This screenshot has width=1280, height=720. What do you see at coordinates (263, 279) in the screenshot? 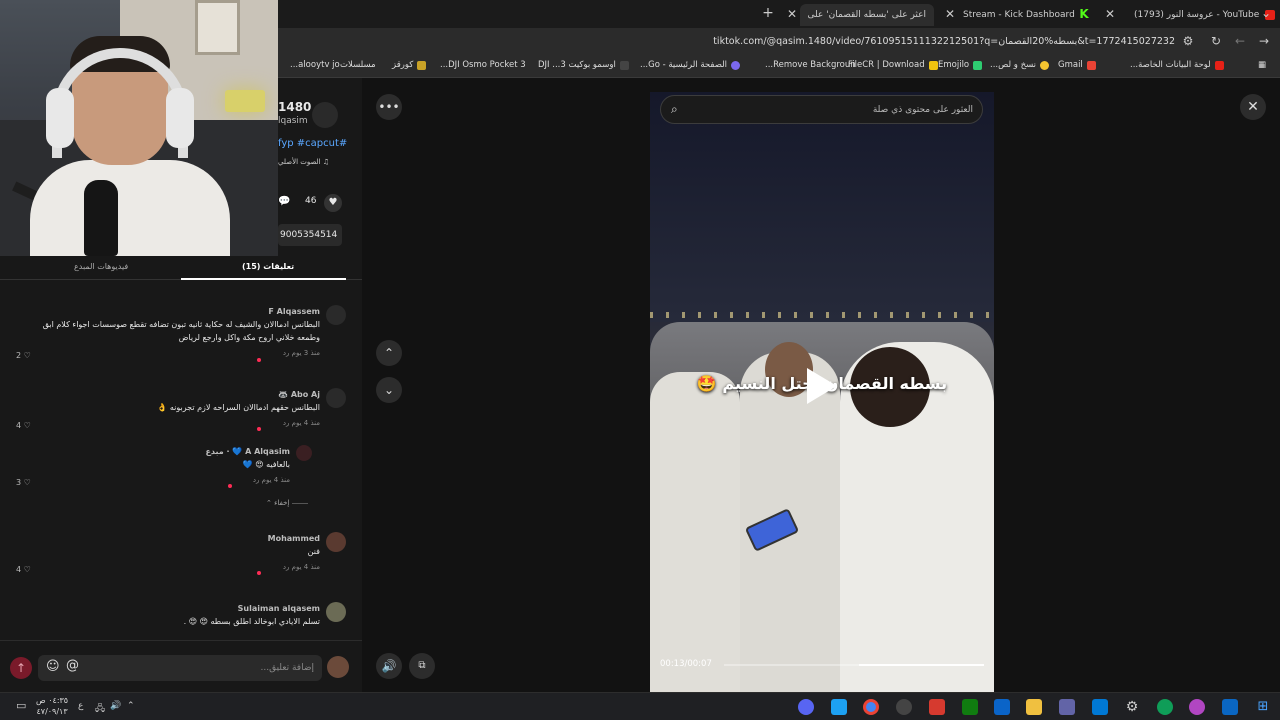
I see `active-tab-indicator` at bounding box center [263, 279].